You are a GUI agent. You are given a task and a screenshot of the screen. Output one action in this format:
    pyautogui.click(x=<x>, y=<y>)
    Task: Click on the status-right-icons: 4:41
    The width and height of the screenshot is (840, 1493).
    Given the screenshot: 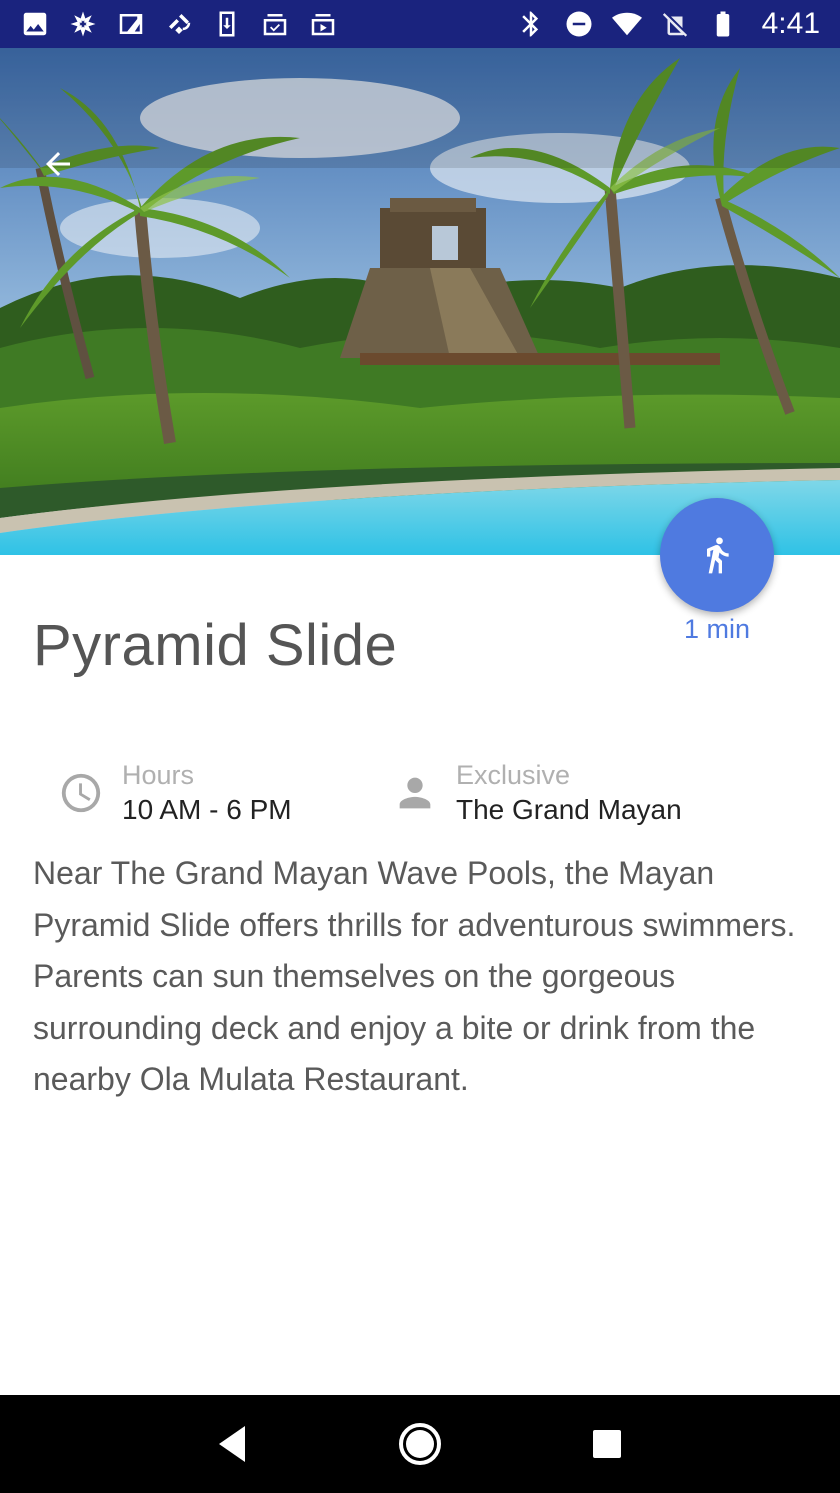 What is the action you would take?
    pyautogui.click(x=668, y=24)
    